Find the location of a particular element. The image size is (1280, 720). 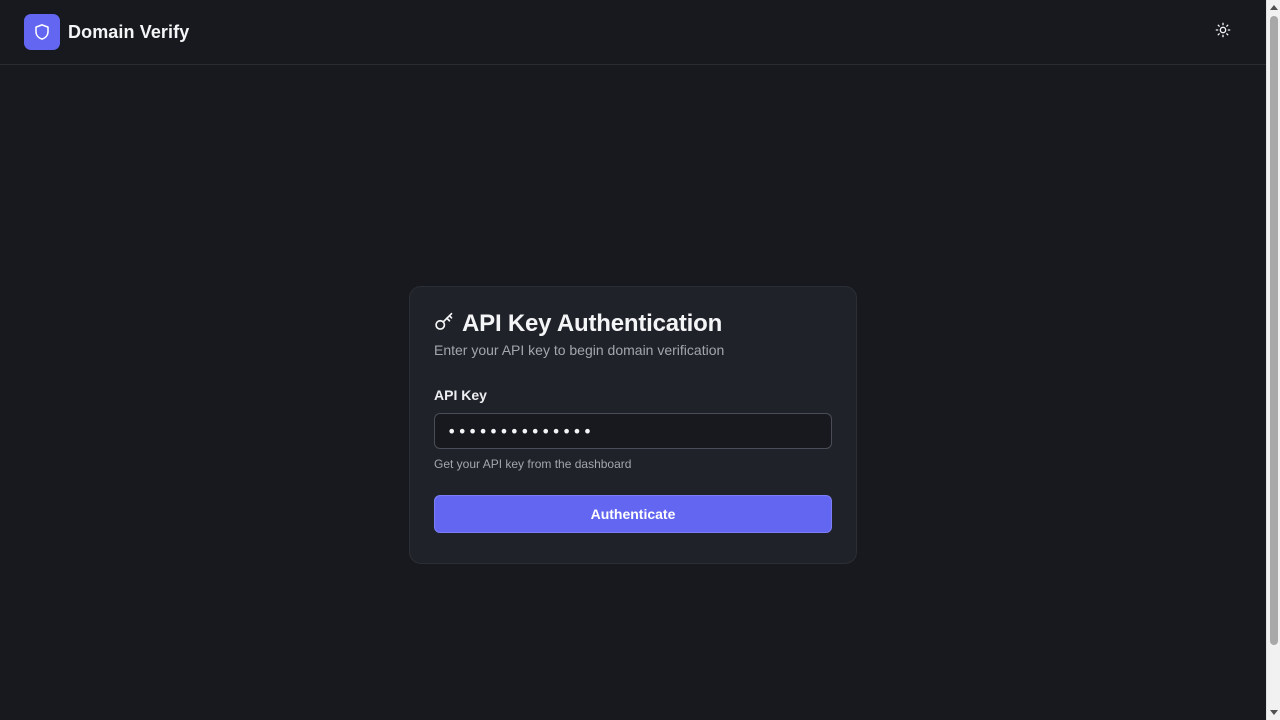

api-key-input is located at coordinates (633, 431).